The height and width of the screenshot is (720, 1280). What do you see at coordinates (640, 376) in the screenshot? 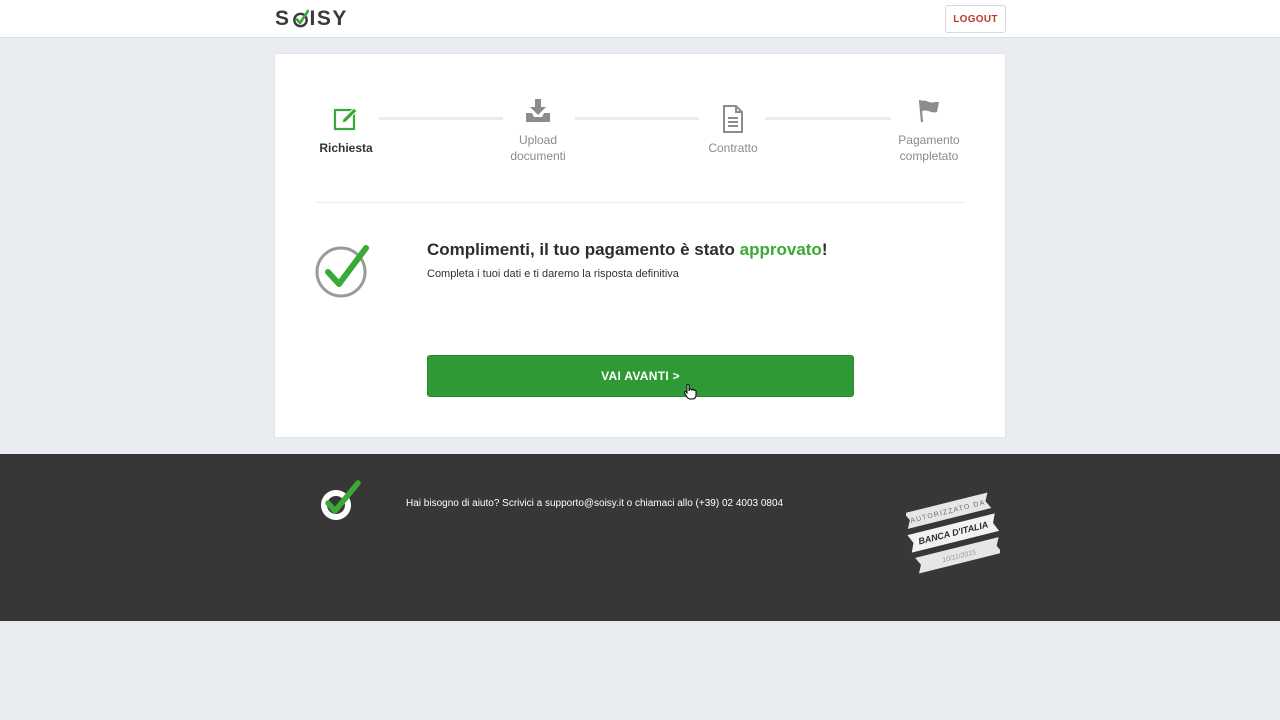
I see `vai-avanti-button: VAI AVANTI >` at bounding box center [640, 376].